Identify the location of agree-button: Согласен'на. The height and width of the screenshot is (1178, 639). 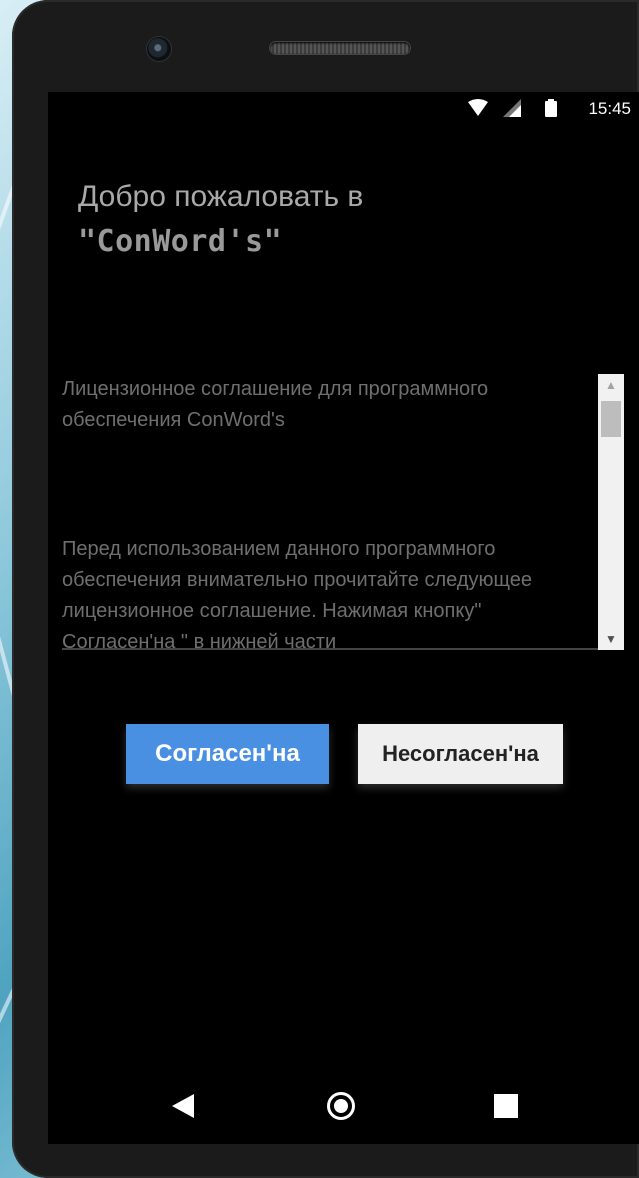
(227, 754).